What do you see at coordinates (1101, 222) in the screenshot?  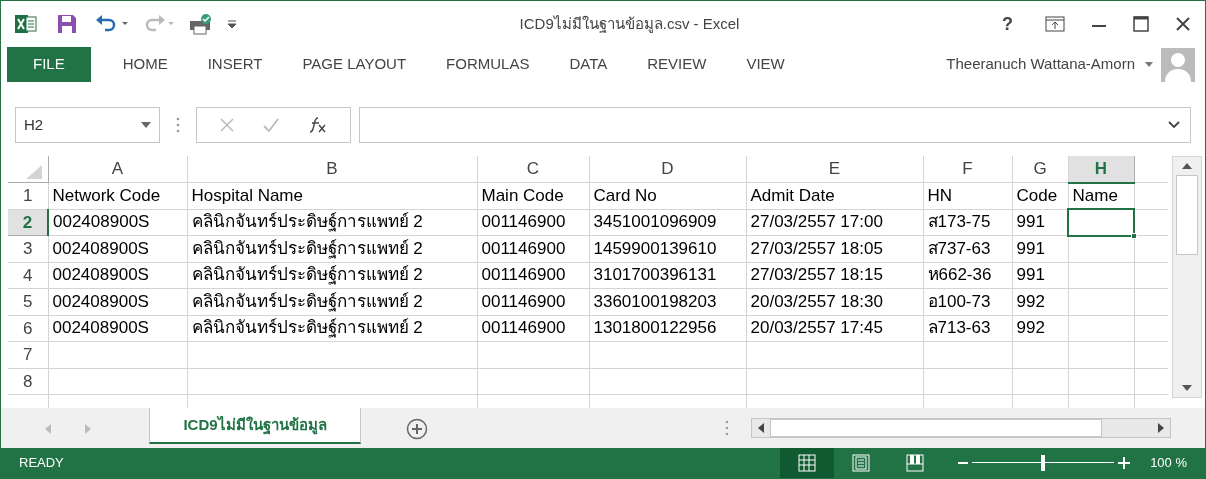 I see `active-cell` at bounding box center [1101, 222].